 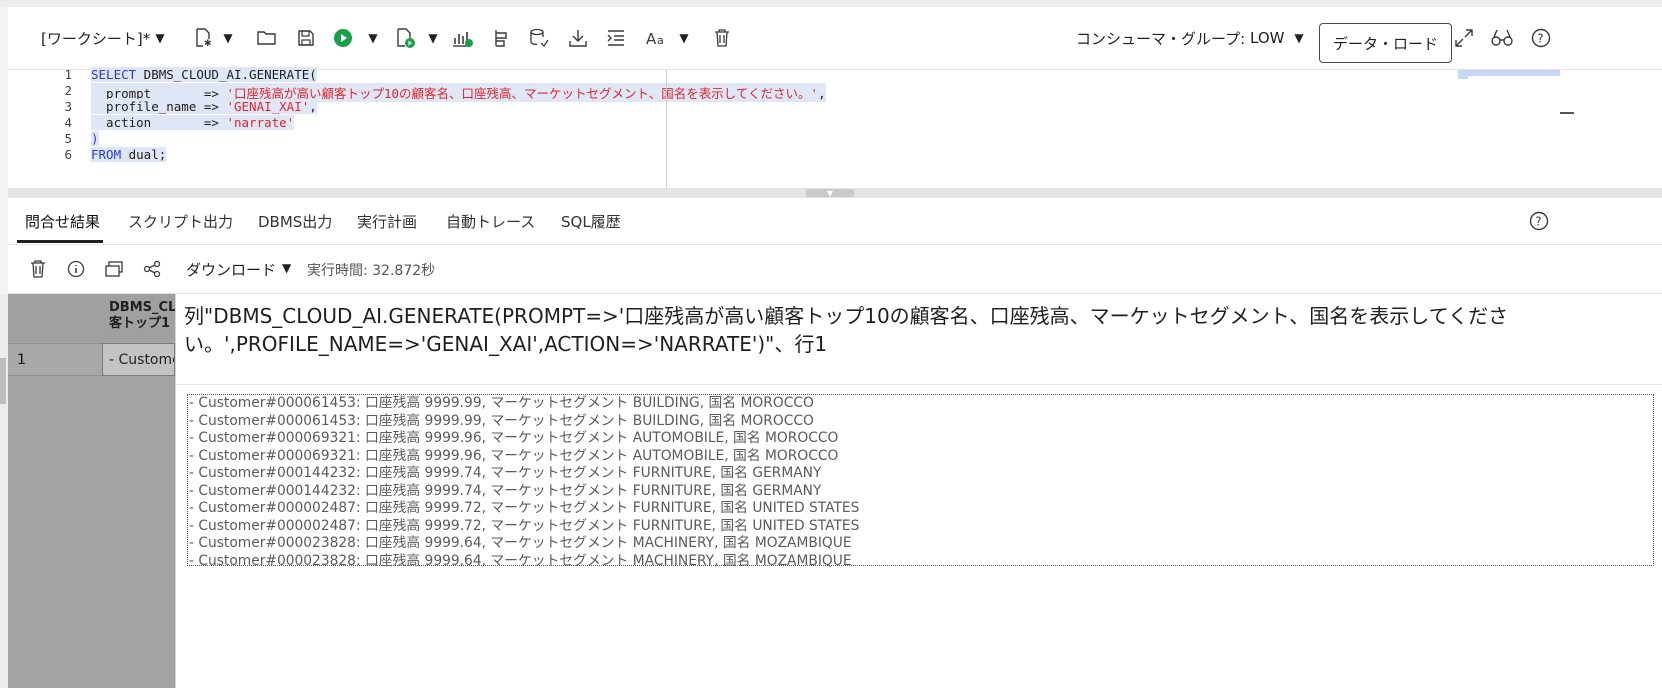 I want to click on sql-tuning-icon, so click(x=539, y=38).